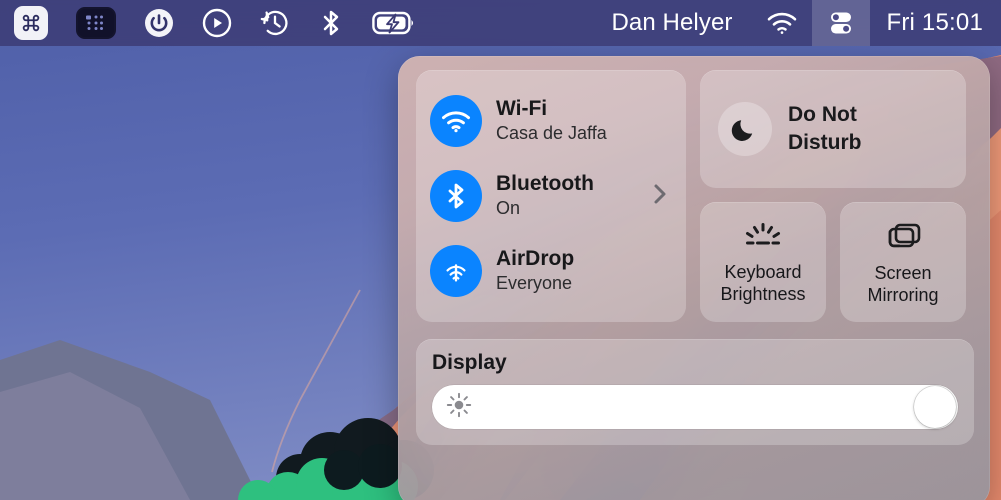 The image size is (1001, 500). I want to click on moon-icon, so click(745, 129).